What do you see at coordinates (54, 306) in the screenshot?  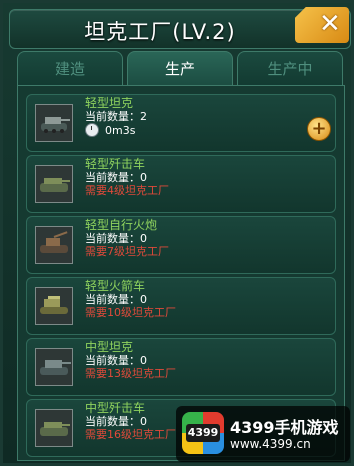 I see `rocket-vehicle-icon` at bounding box center [54, 306].